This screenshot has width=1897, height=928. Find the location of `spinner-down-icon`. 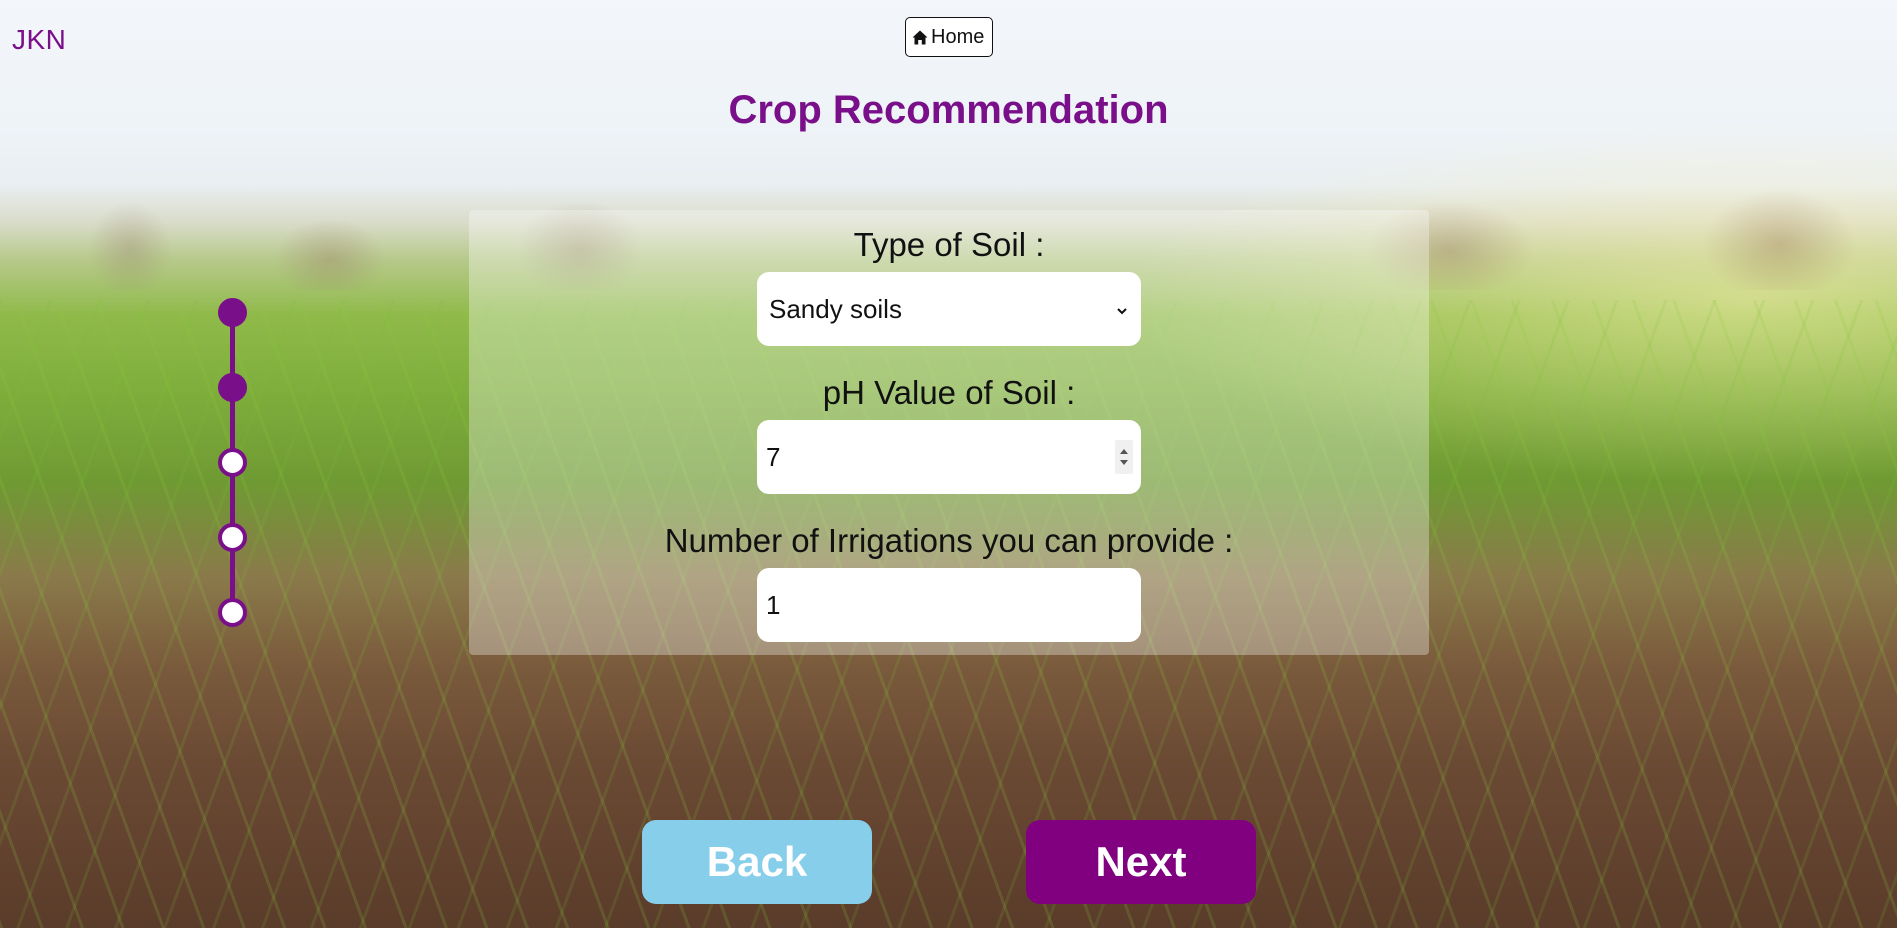

spinner-down-icon is located at coordinates (1124, 462).